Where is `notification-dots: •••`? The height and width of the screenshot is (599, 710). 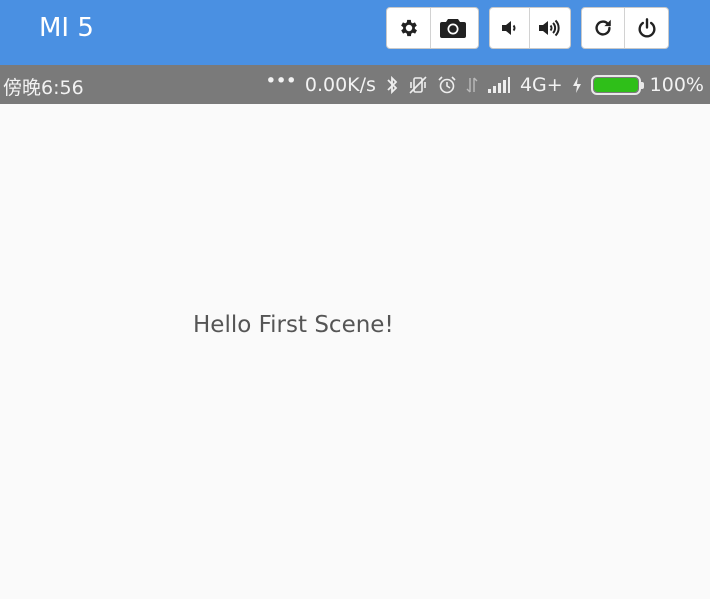 notification-dots: ••• is located at coordinates (281, 80).